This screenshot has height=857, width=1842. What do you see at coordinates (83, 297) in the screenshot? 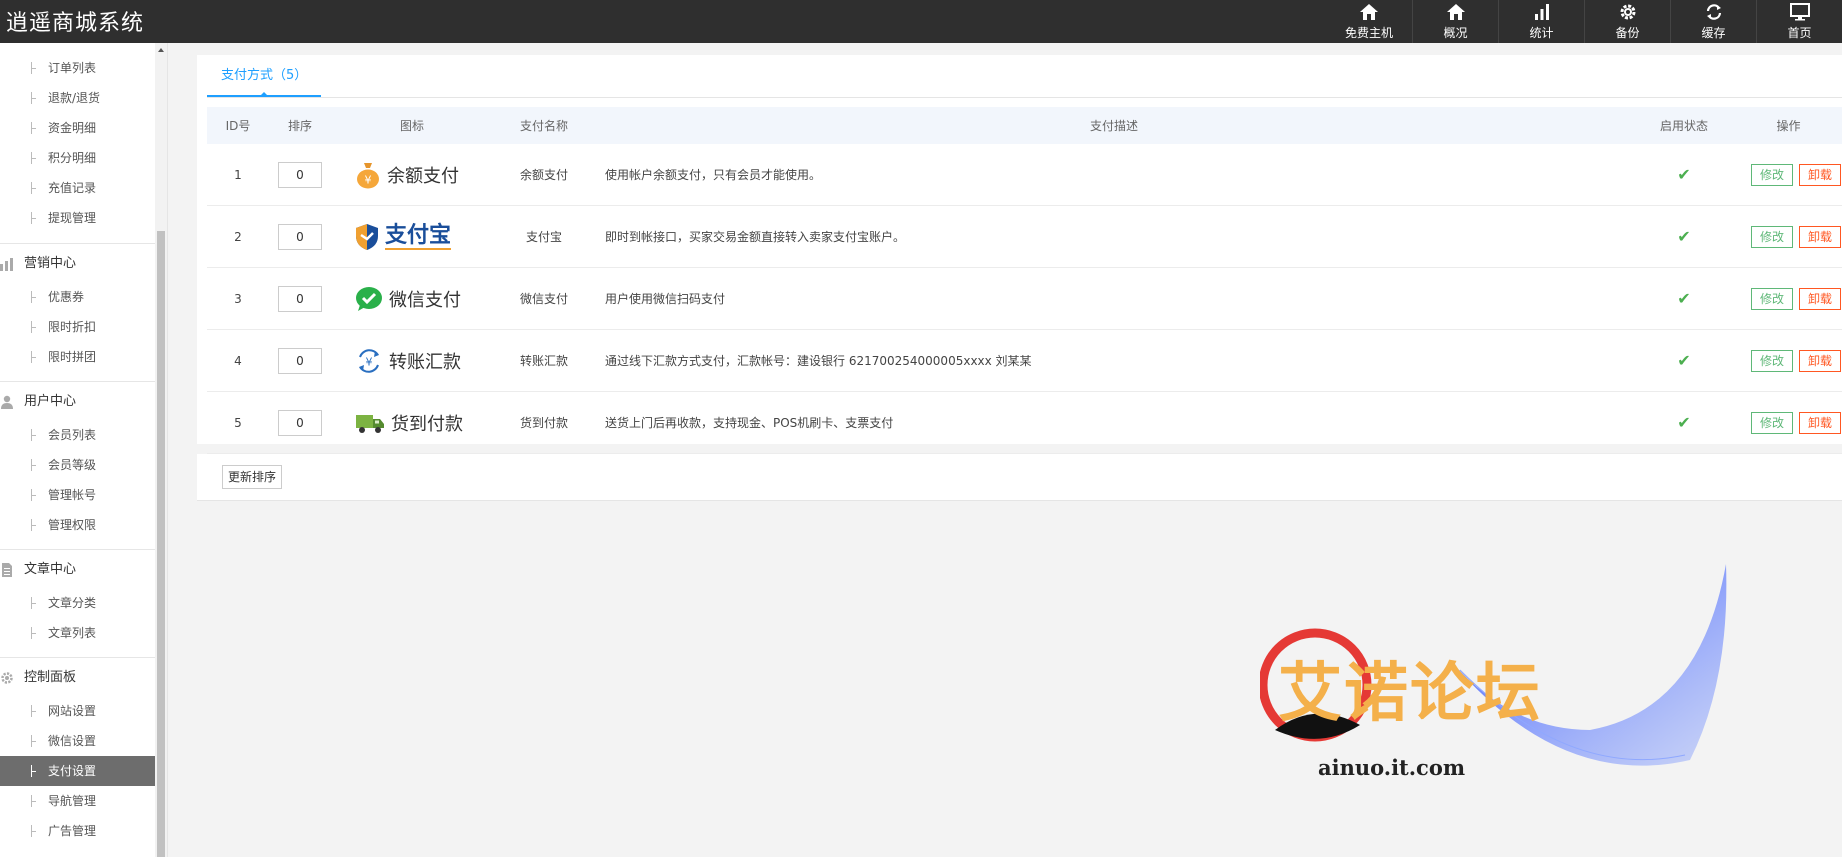
I see `sidebar-item-coupon: 优惠券` at bounding box center [83, 297].